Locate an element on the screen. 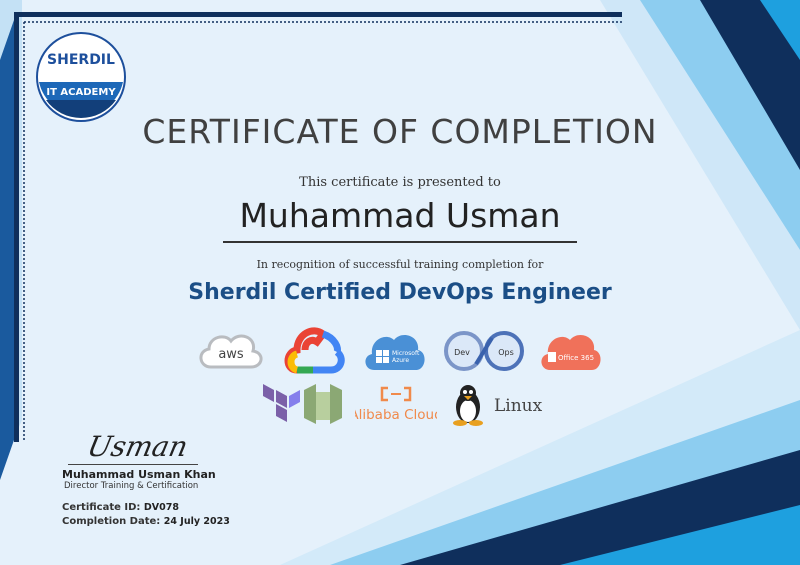  logo-brand: SHERDIL is located at coordinates (81, 60).